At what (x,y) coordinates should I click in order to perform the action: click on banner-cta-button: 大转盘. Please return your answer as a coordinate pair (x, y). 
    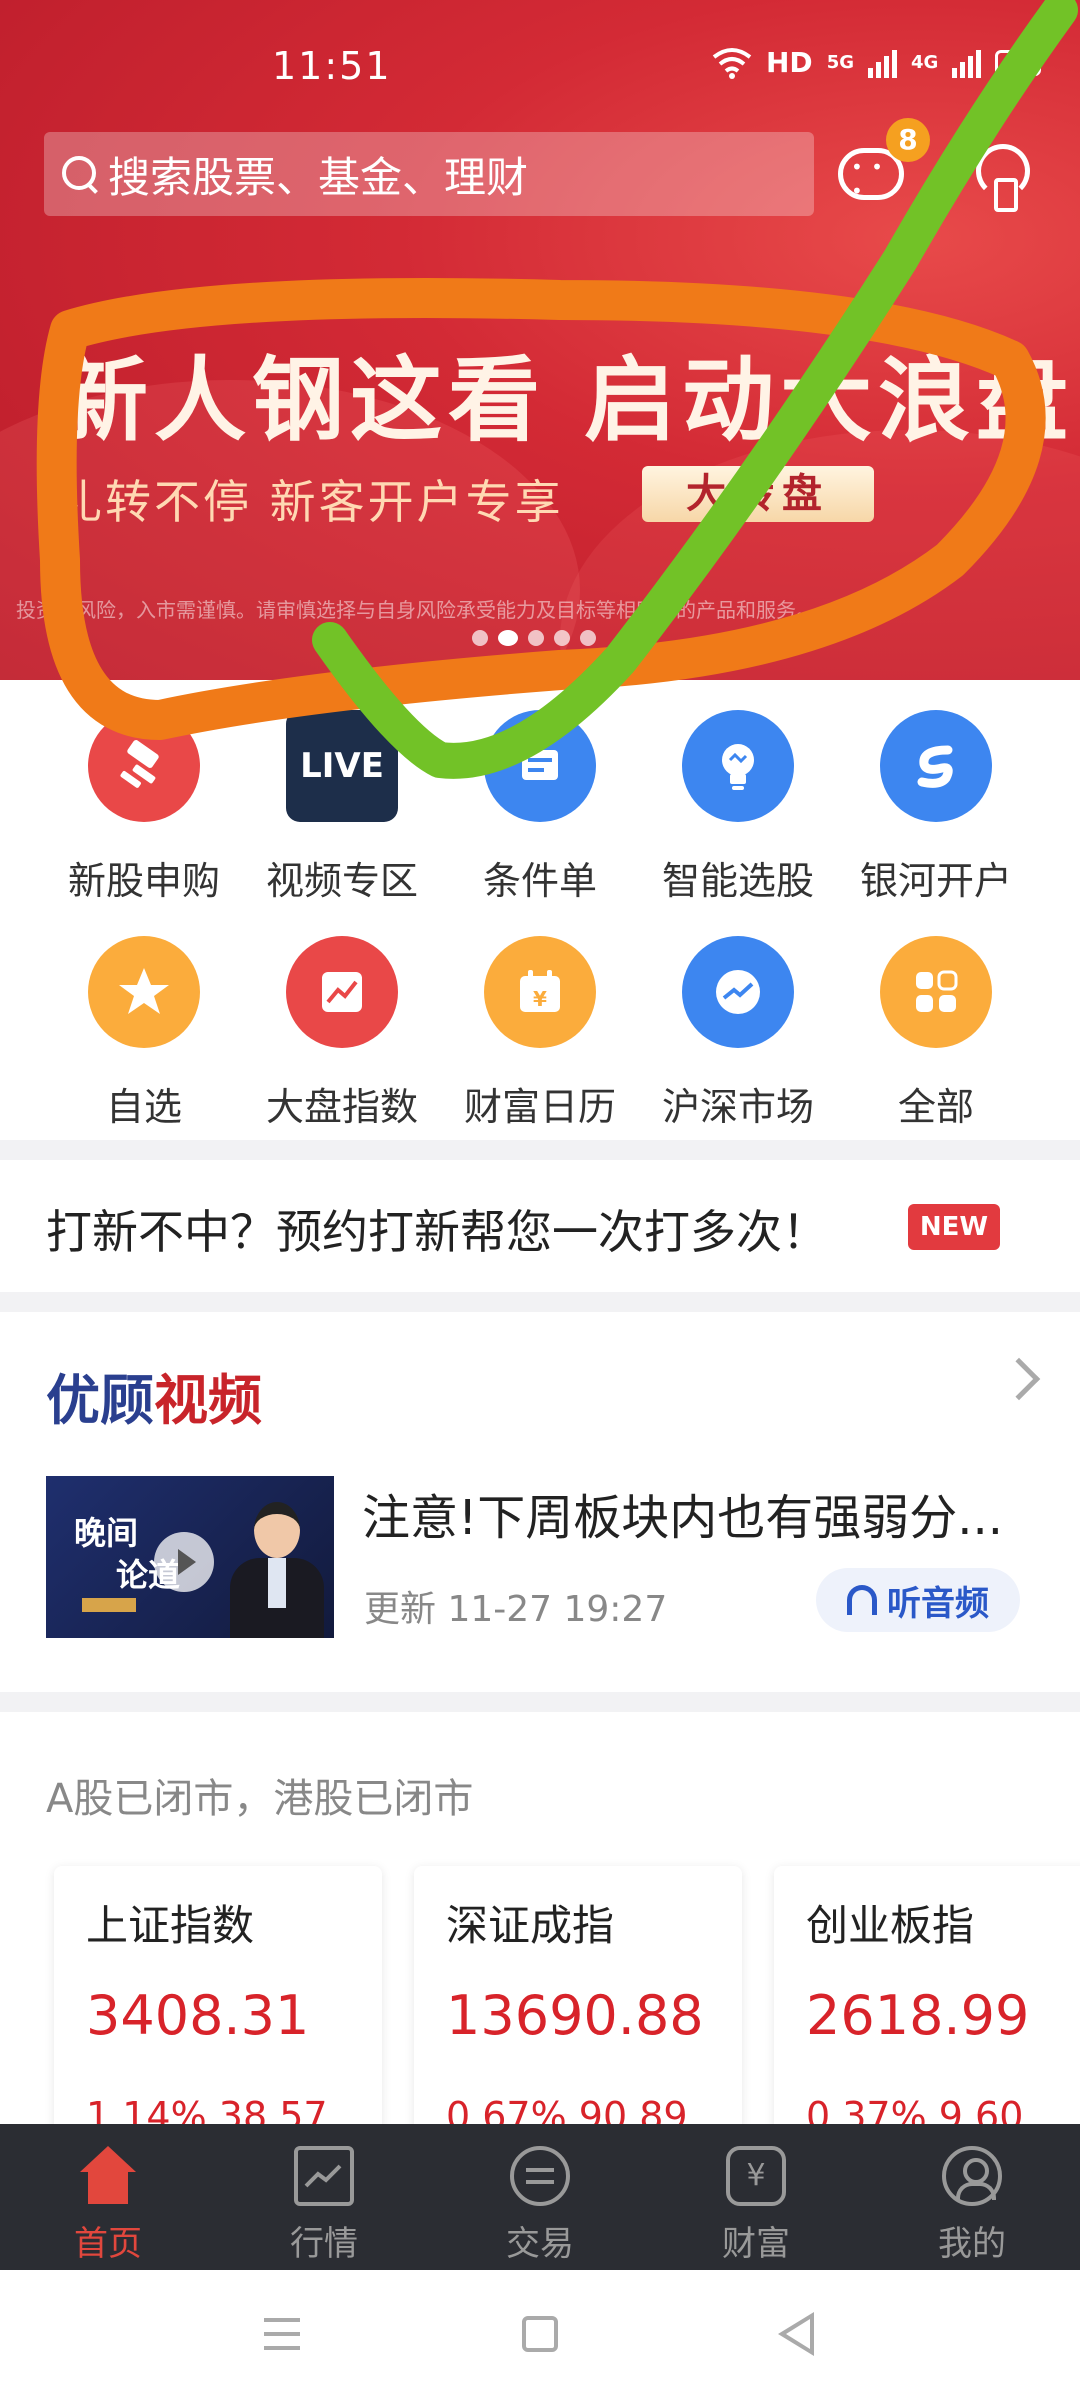
    Looking at the image, I should click on (758, 494).